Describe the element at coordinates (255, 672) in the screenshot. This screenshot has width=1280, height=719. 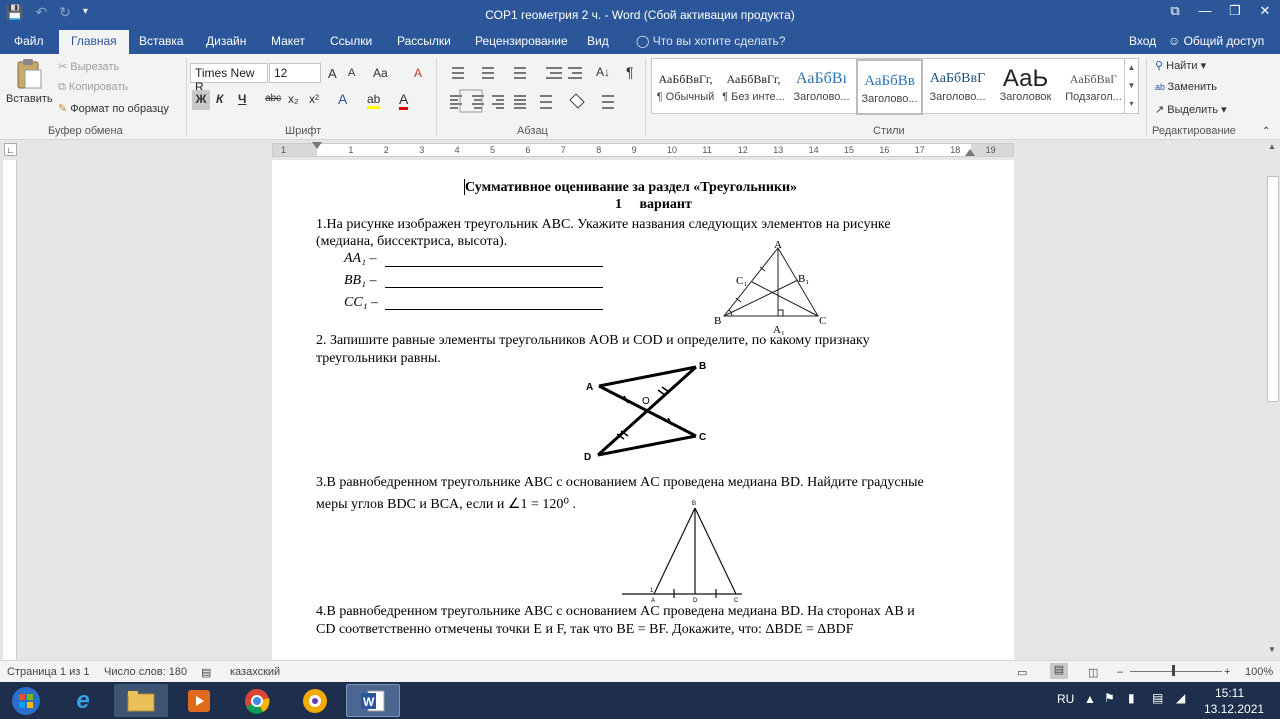
I see `language-indicator: казахский` at that location.